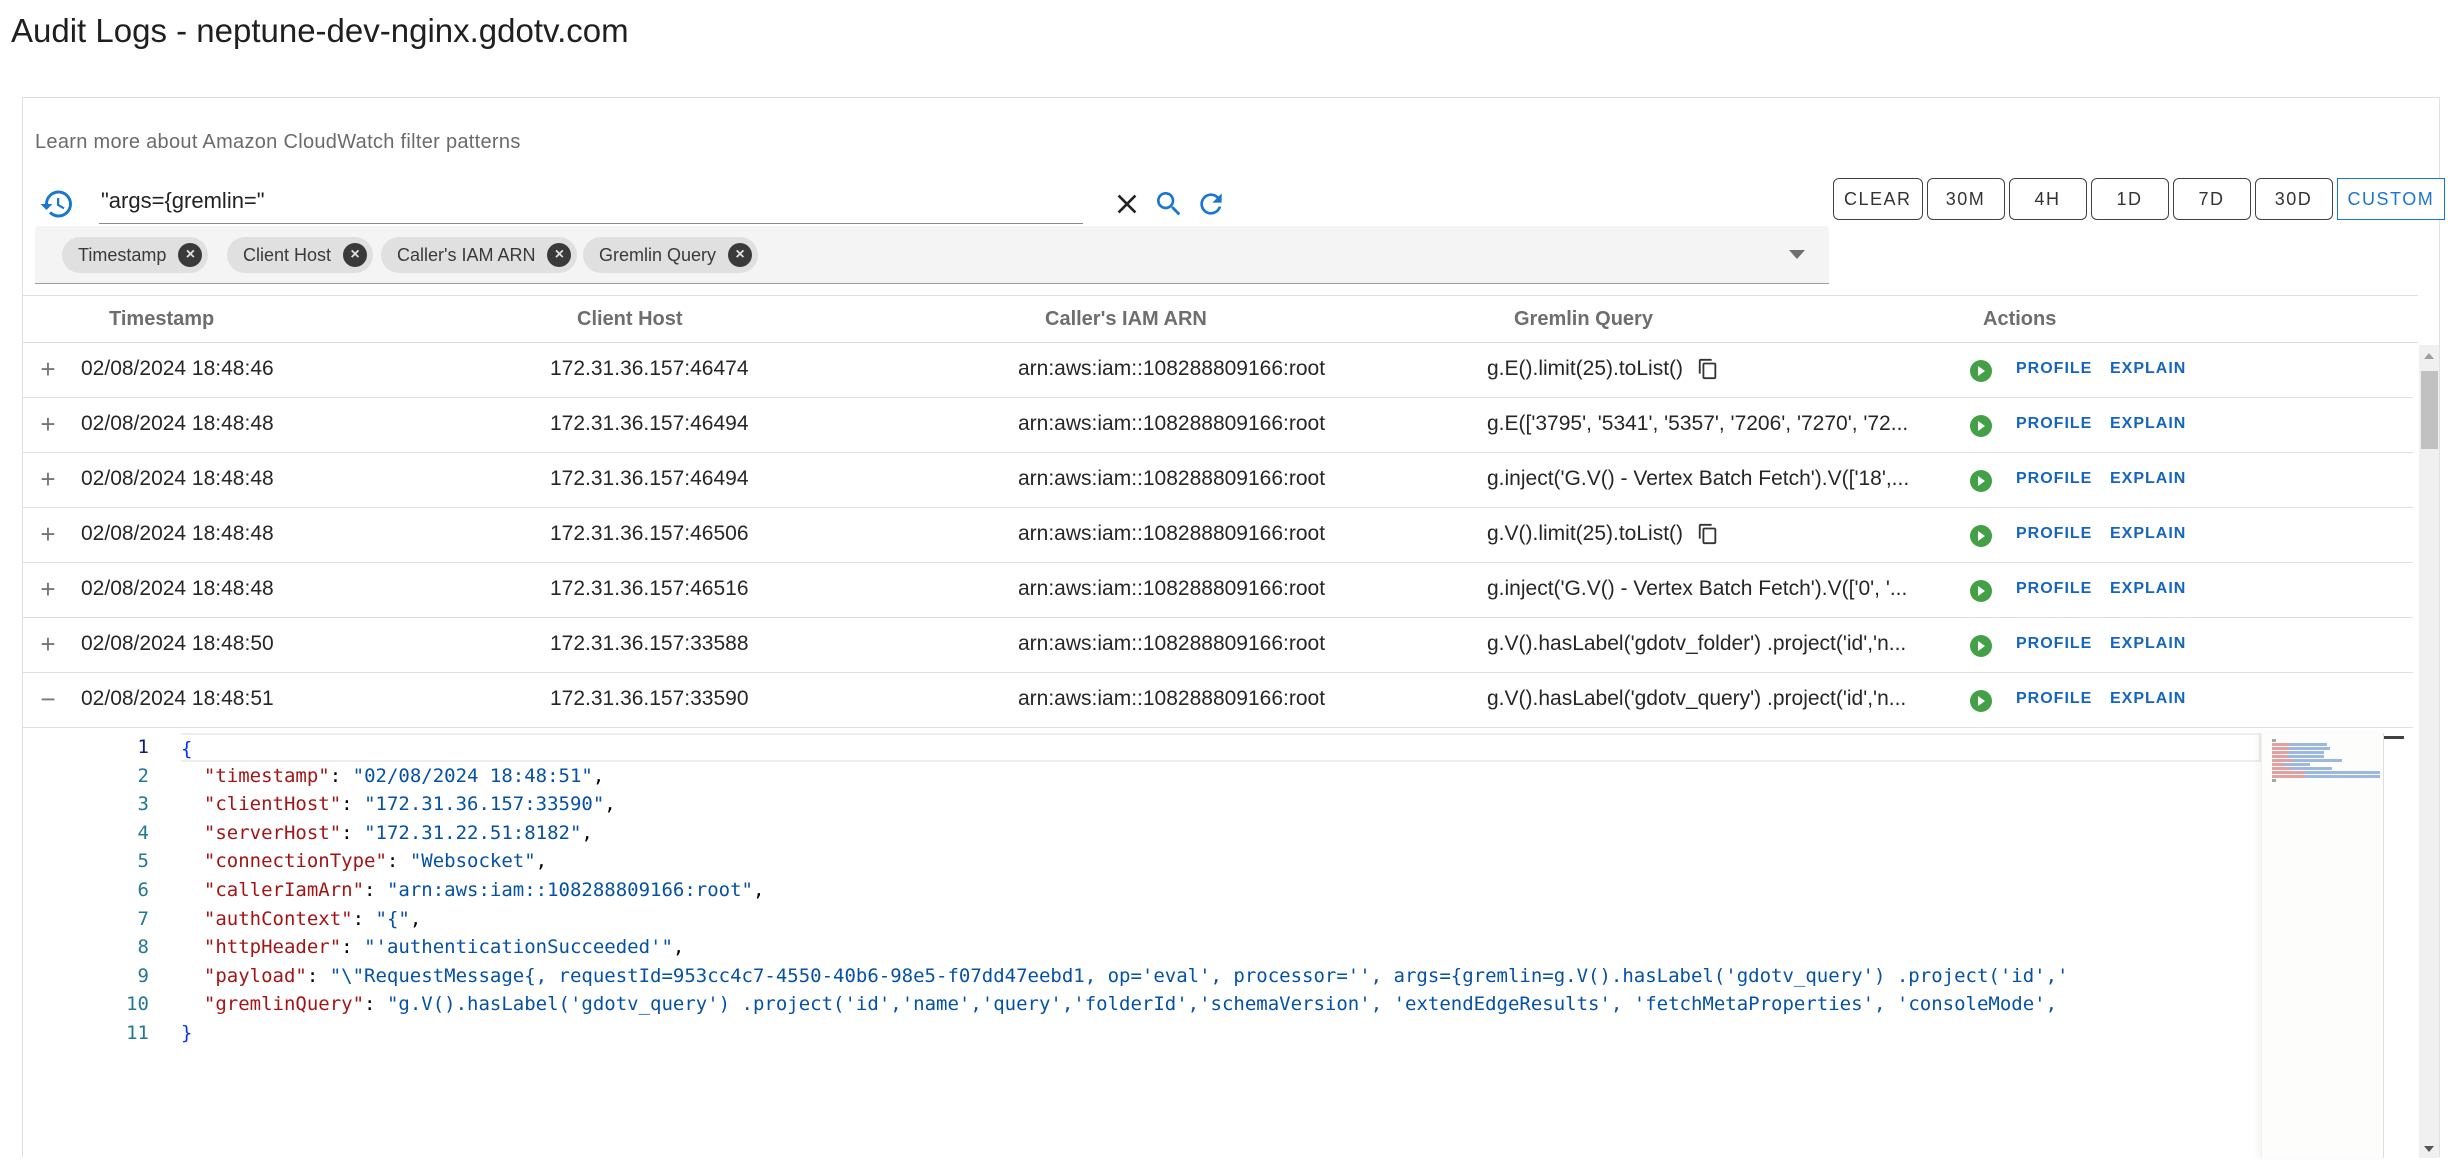  Describe the element at coordinates (649, 588) in the screenshot. I see `cell-client-host: 172.31.36.157:46516` at that location.